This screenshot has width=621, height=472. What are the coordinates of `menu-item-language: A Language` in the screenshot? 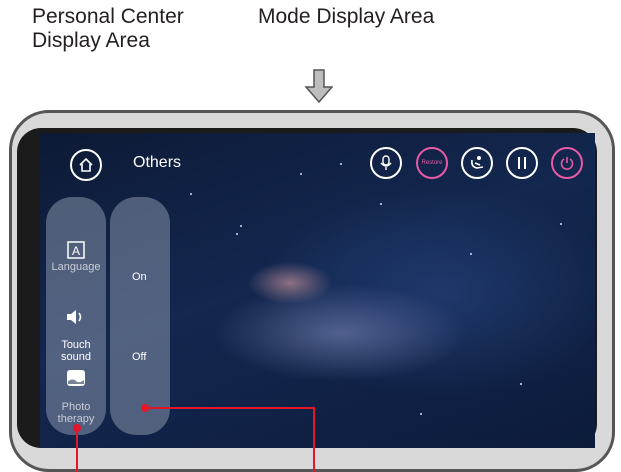 It's located at (76, 257).